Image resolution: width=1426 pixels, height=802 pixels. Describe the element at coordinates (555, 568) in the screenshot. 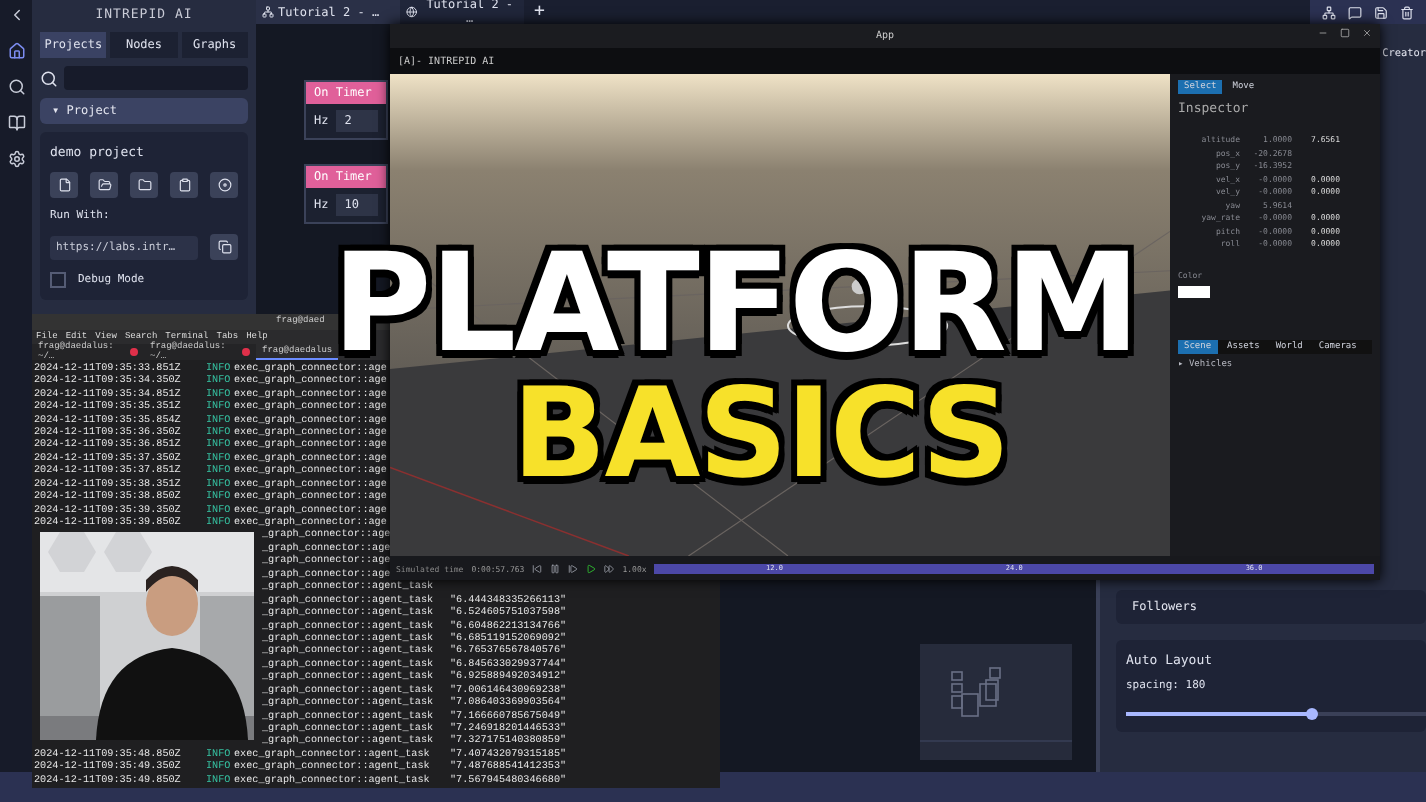

I see `pause-icon` at that location.